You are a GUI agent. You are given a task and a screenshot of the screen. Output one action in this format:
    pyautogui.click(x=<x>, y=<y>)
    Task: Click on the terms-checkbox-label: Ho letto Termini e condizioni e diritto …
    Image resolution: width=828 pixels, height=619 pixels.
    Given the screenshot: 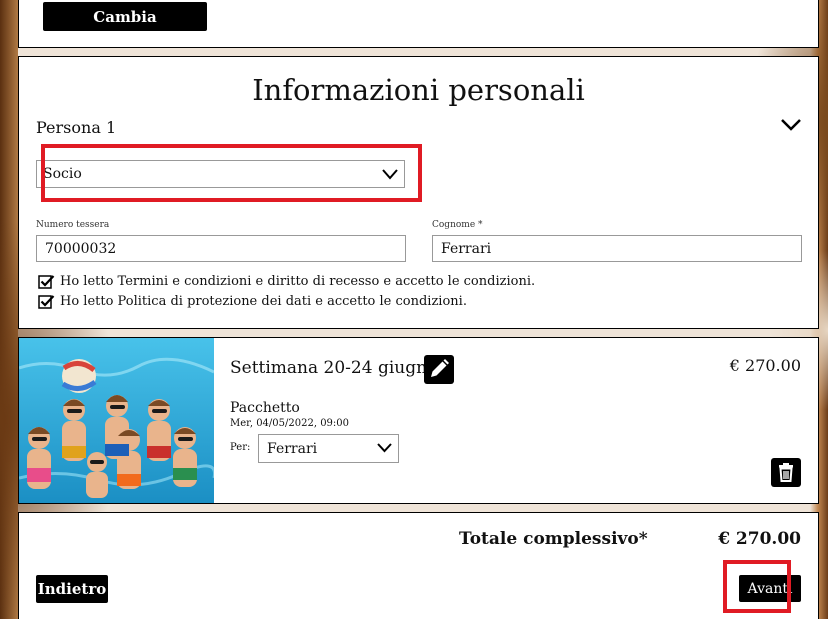 What is the action you would take?
    pyautogui.click(x=298, y=281)
    